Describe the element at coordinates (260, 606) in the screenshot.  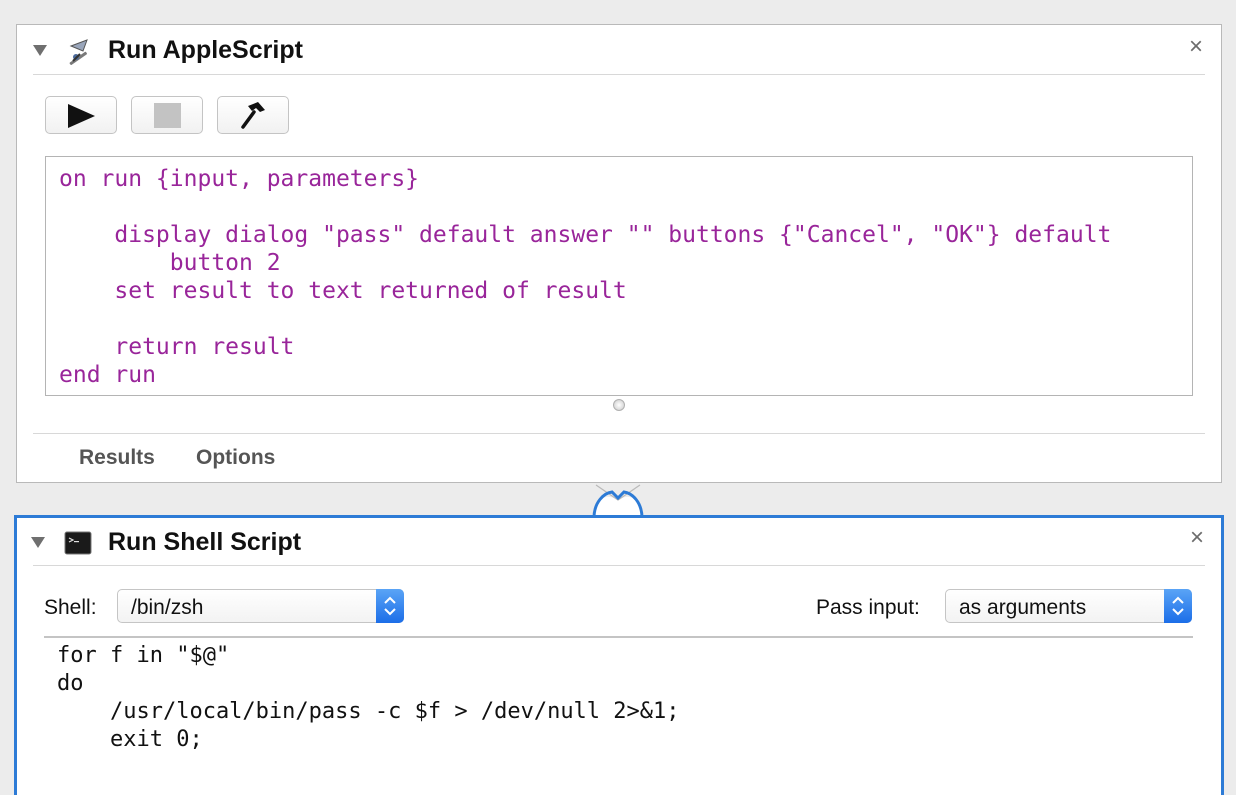
I see `shell-select: /bin/zsh` at that location.